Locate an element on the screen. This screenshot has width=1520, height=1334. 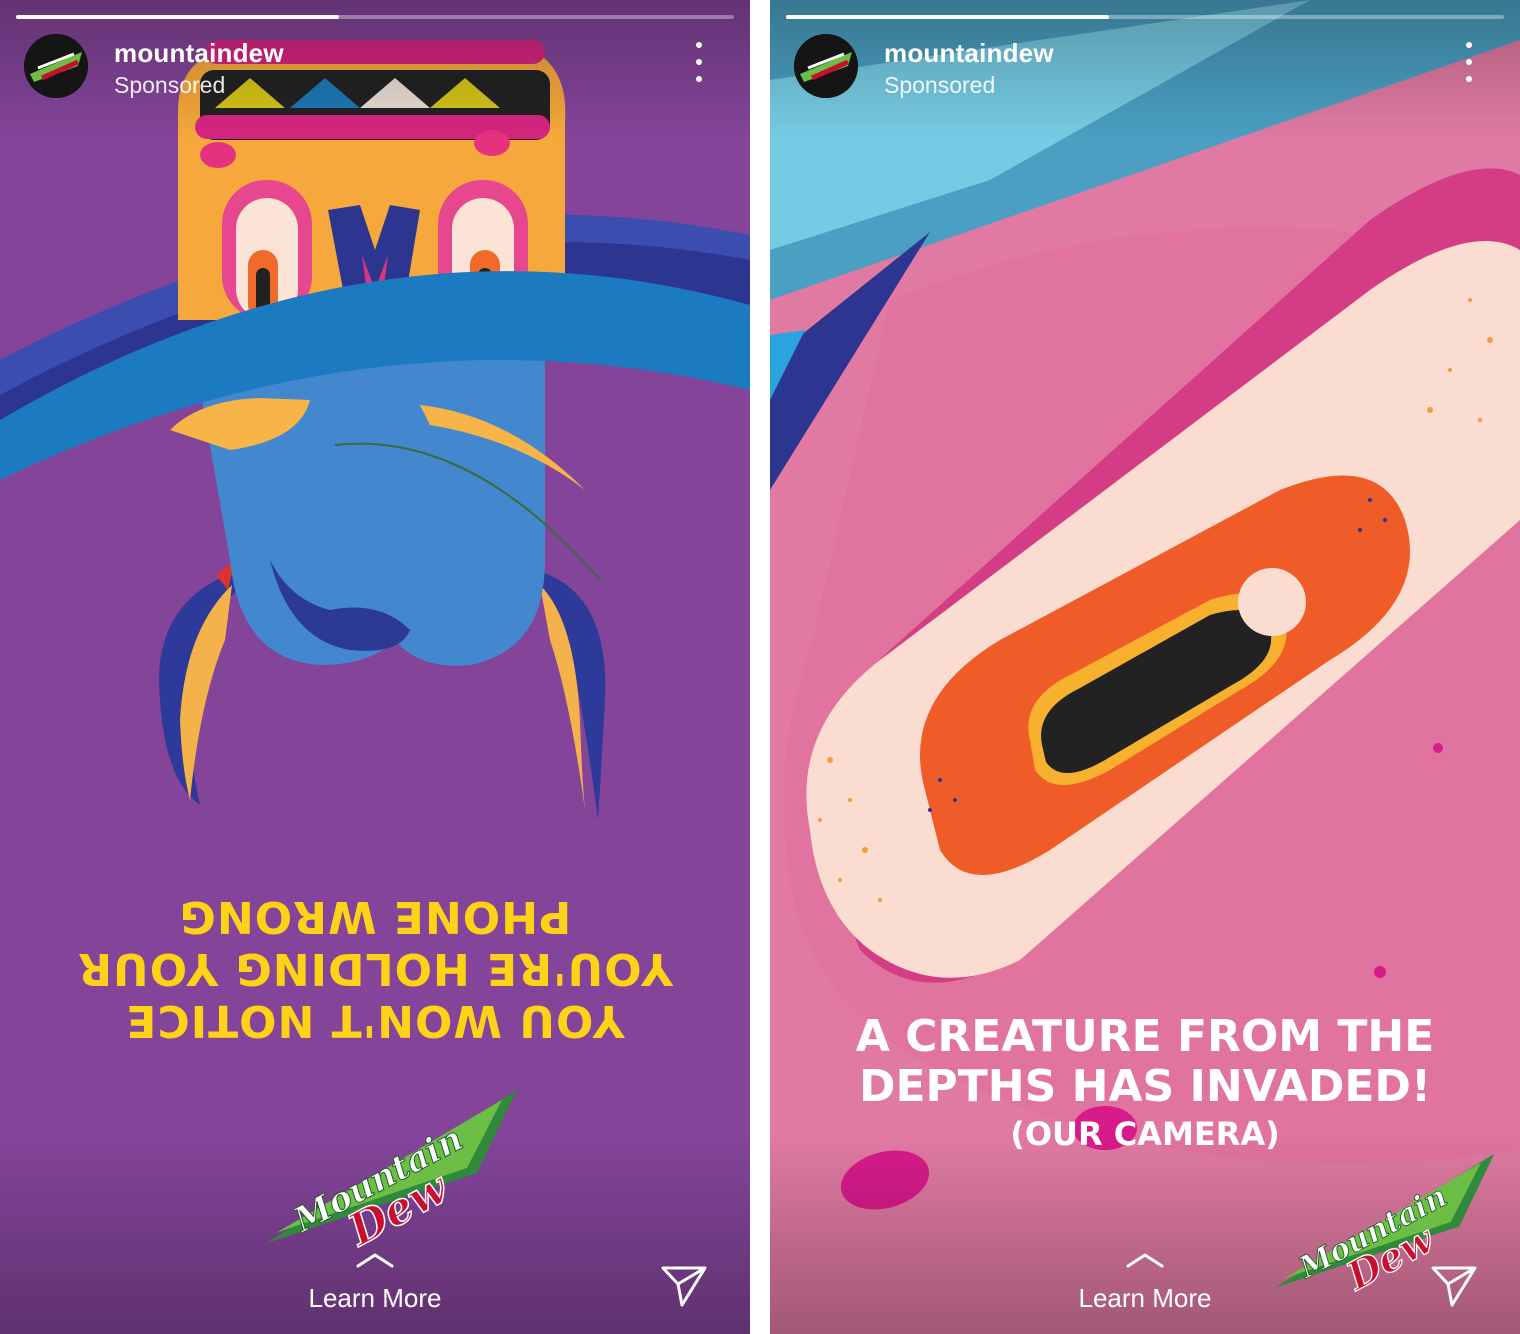
headline-line: YOU WON'T NOTICE is located at coordinates (375, 1020).